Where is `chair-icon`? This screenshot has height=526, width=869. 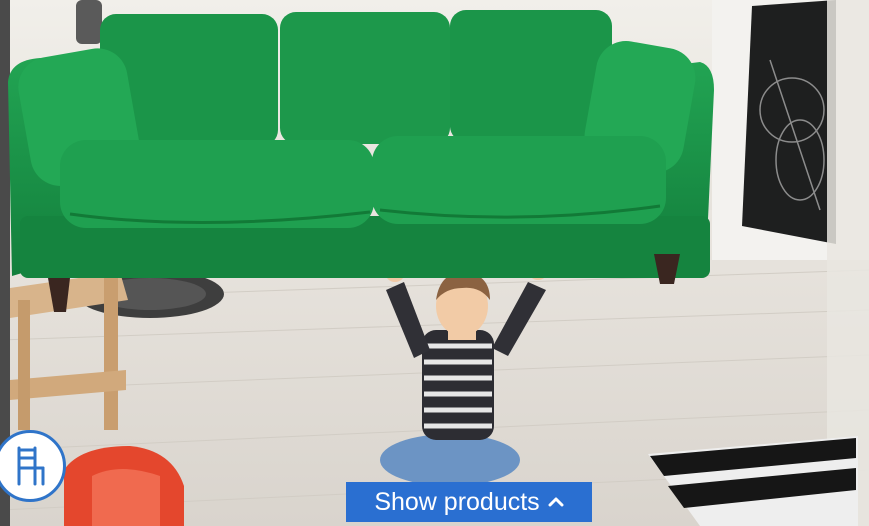 chair-icon is located at coordinates (31, 466).